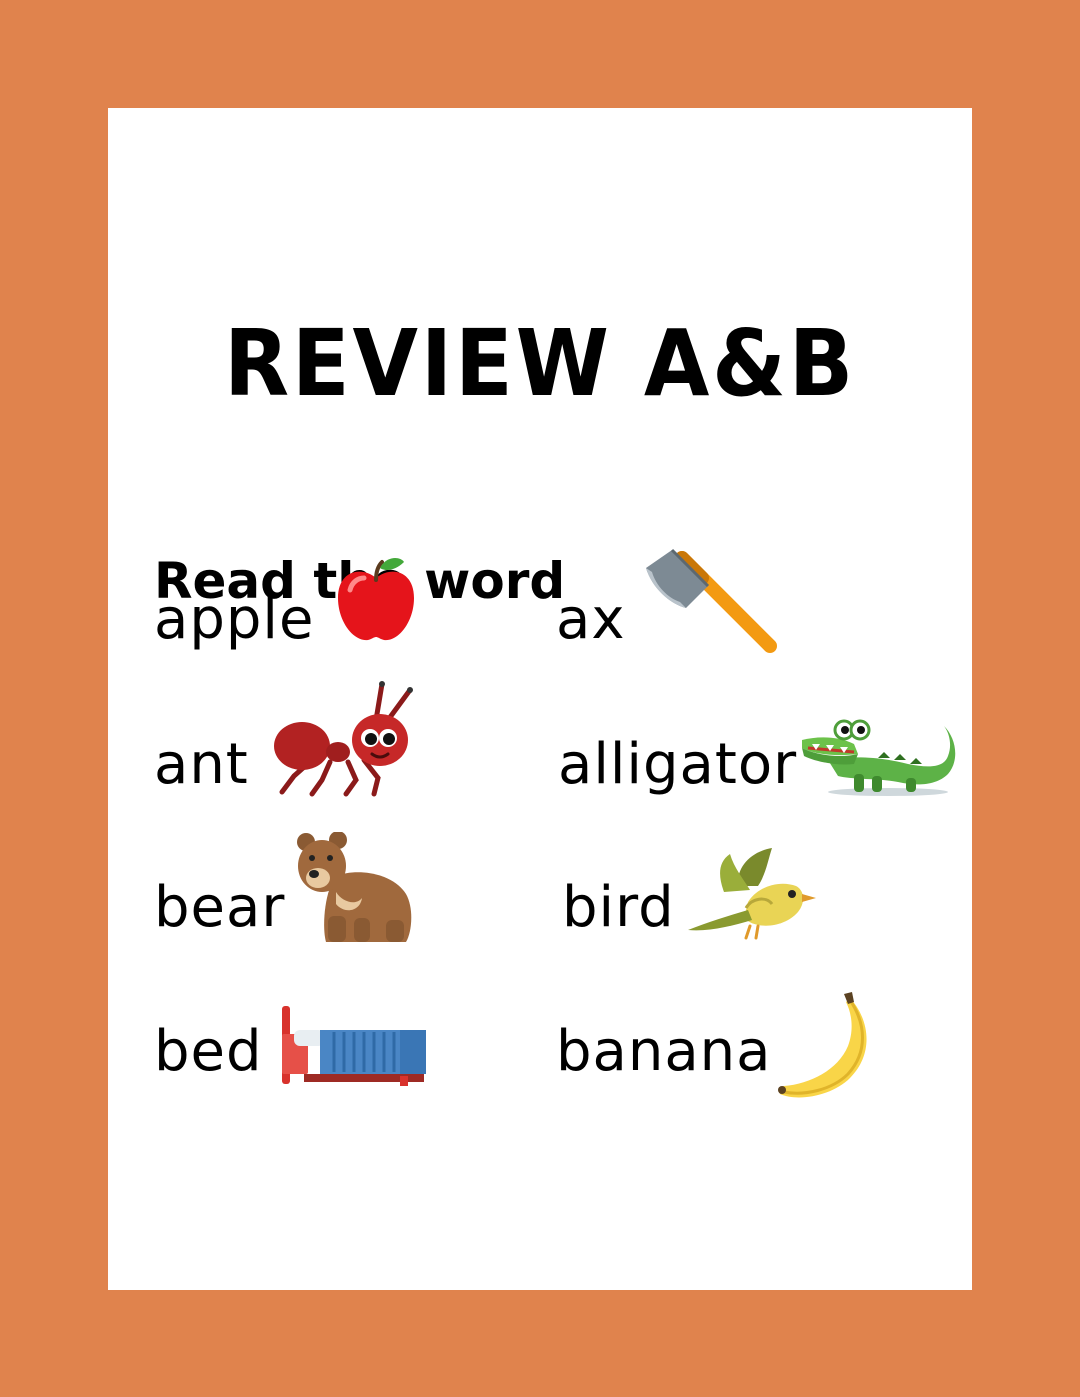 The height and width of the screenshot is (1397, 1080). Describe the element at coordinates (710, 600) in the screenshot. I see `ax-icon` at that location.